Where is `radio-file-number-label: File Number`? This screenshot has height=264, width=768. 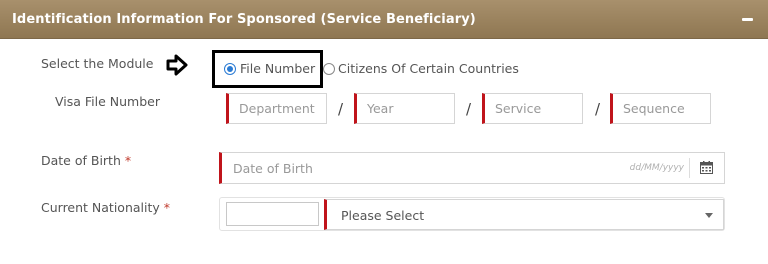
radio-file-number-label: File Number is located at coordinates (277, 68).